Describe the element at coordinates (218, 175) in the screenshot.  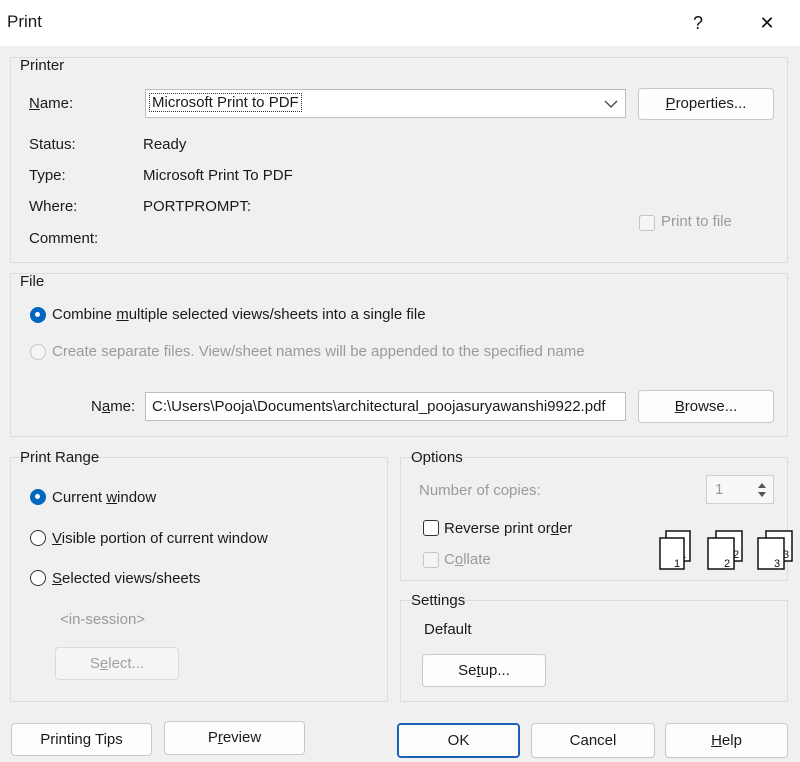
I see `type-value: Microsoft Print To PDF` at that location.